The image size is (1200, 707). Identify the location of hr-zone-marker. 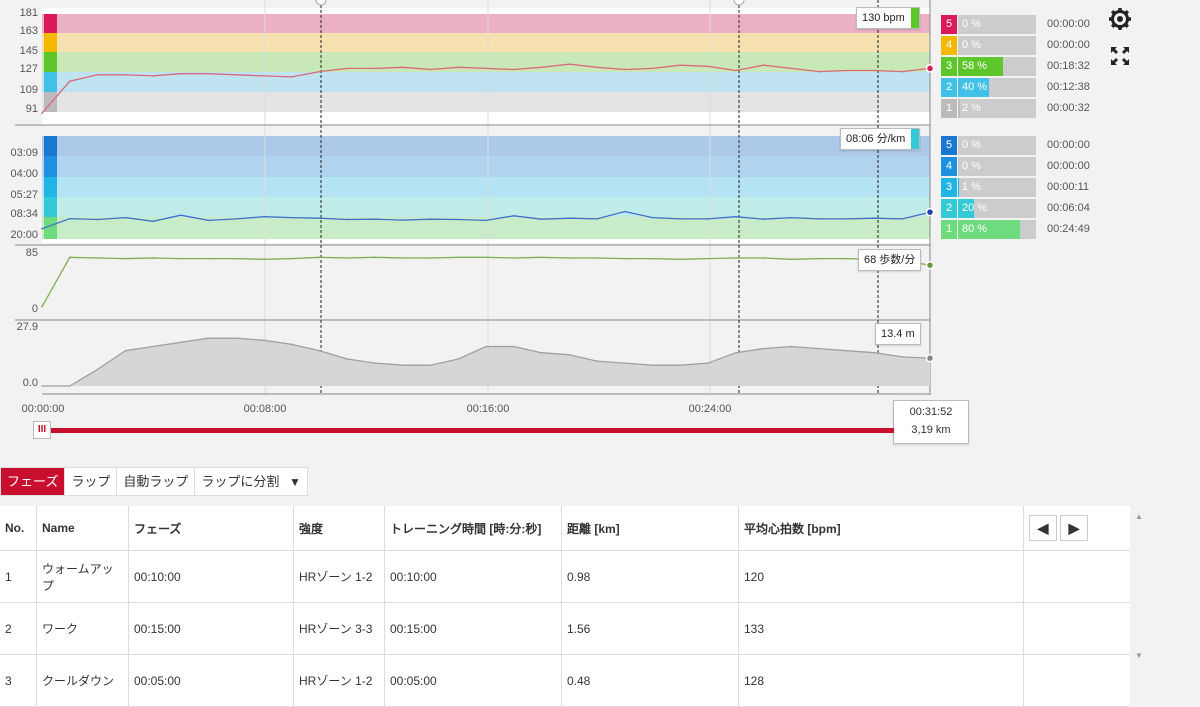
(50, 62).